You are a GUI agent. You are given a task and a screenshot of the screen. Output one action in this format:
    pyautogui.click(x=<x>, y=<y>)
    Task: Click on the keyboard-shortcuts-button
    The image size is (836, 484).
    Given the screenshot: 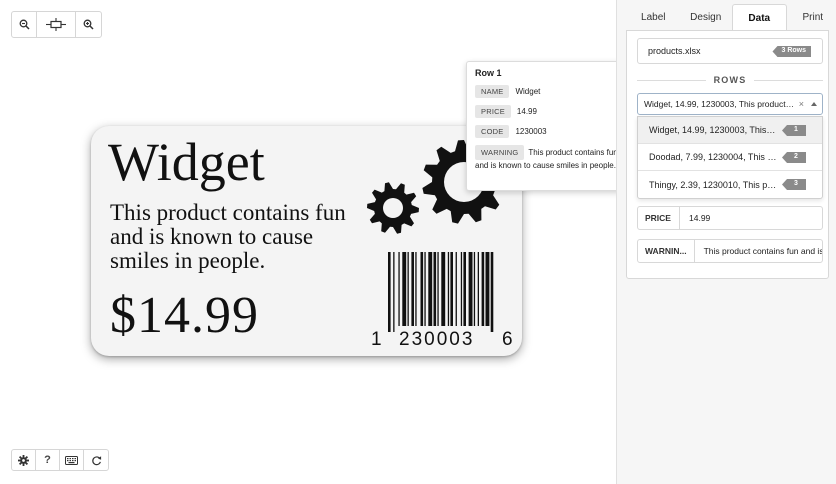 What is the action you would take?
    pyautogui.click(x=72, y=460)
    